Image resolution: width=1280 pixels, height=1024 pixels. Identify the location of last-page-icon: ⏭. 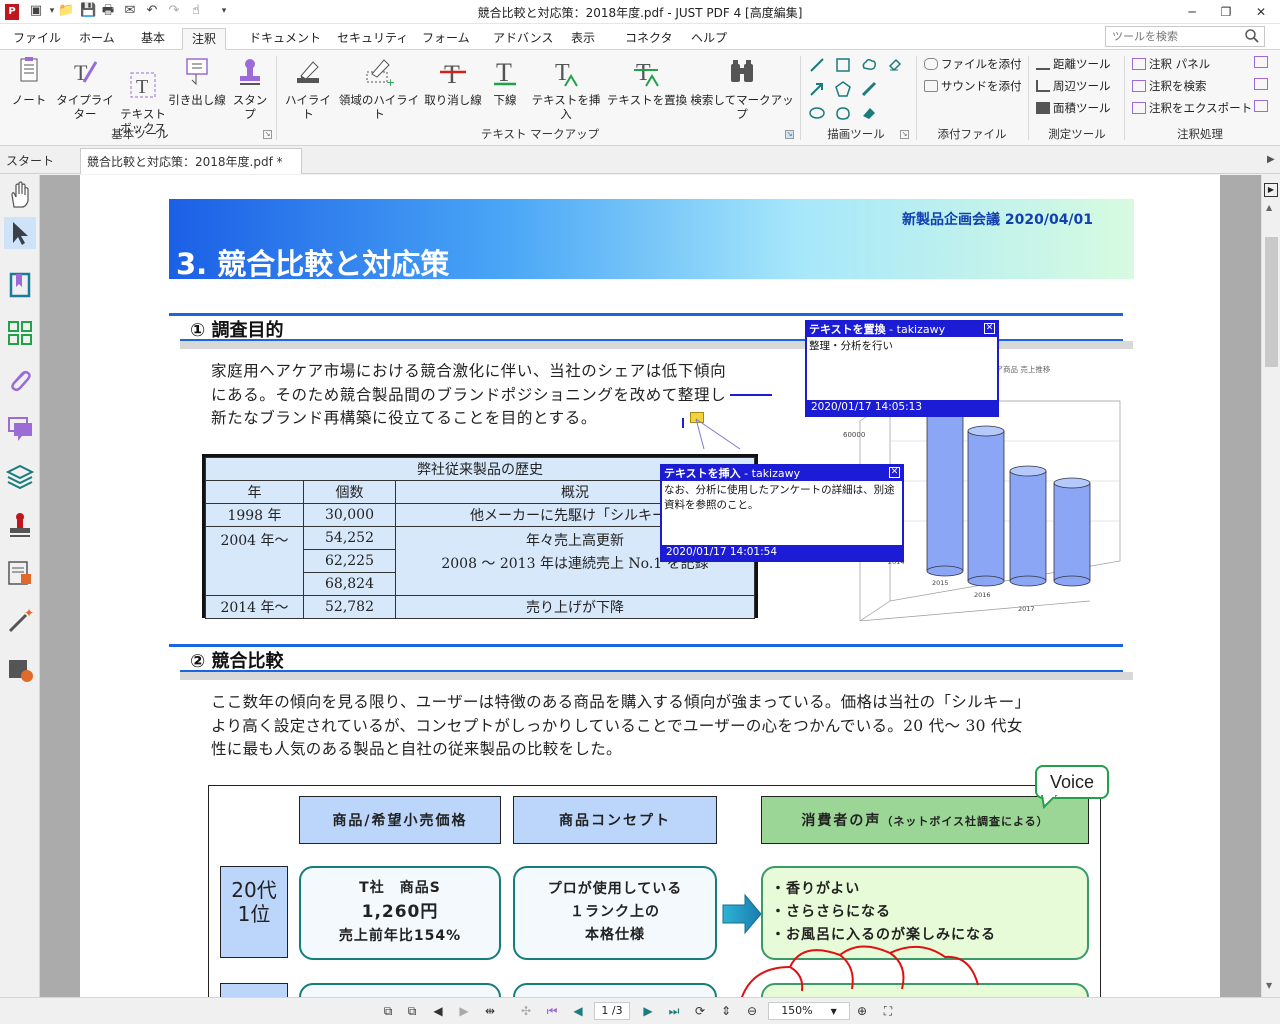
(674, 1011).